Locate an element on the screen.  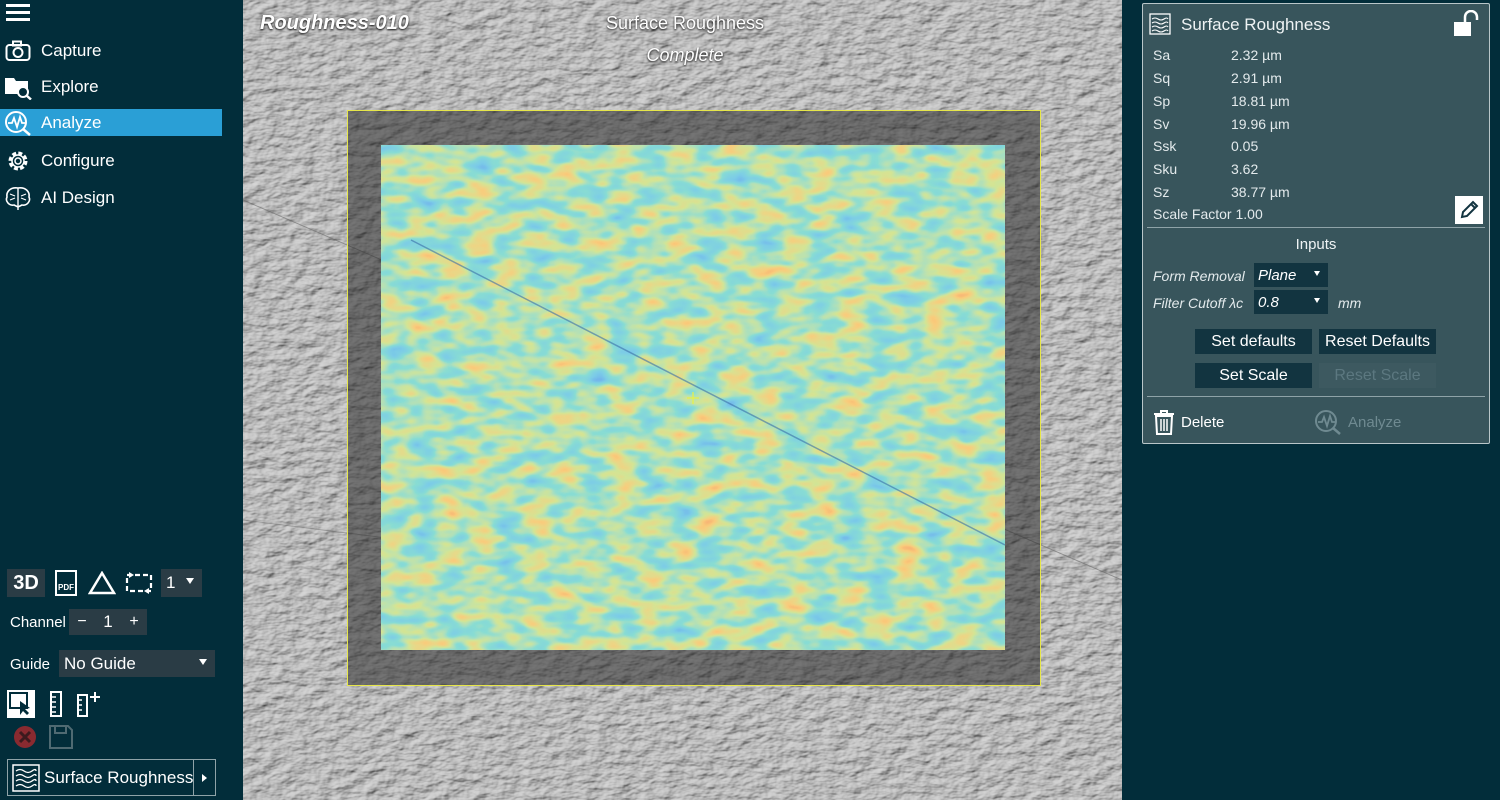
filter-cutoff-label: Filter Cutoff λc is located at coordinates (1198, 303).